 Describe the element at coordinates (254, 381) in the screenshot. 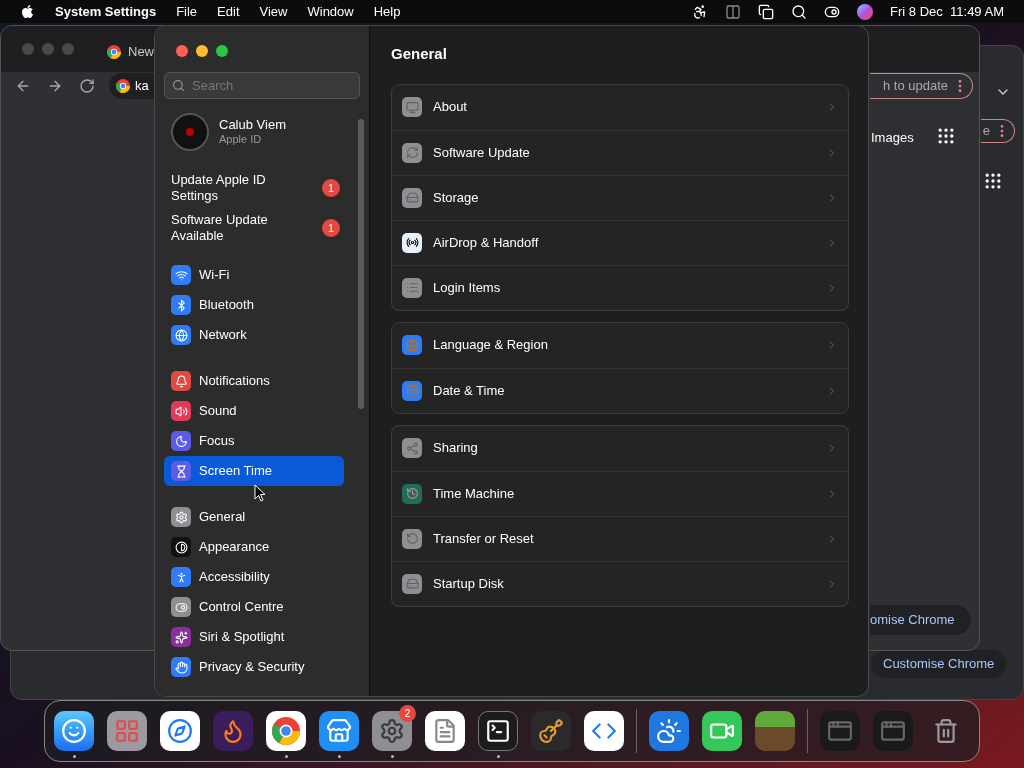

I see `sidebar-item: Notifications` at that location.